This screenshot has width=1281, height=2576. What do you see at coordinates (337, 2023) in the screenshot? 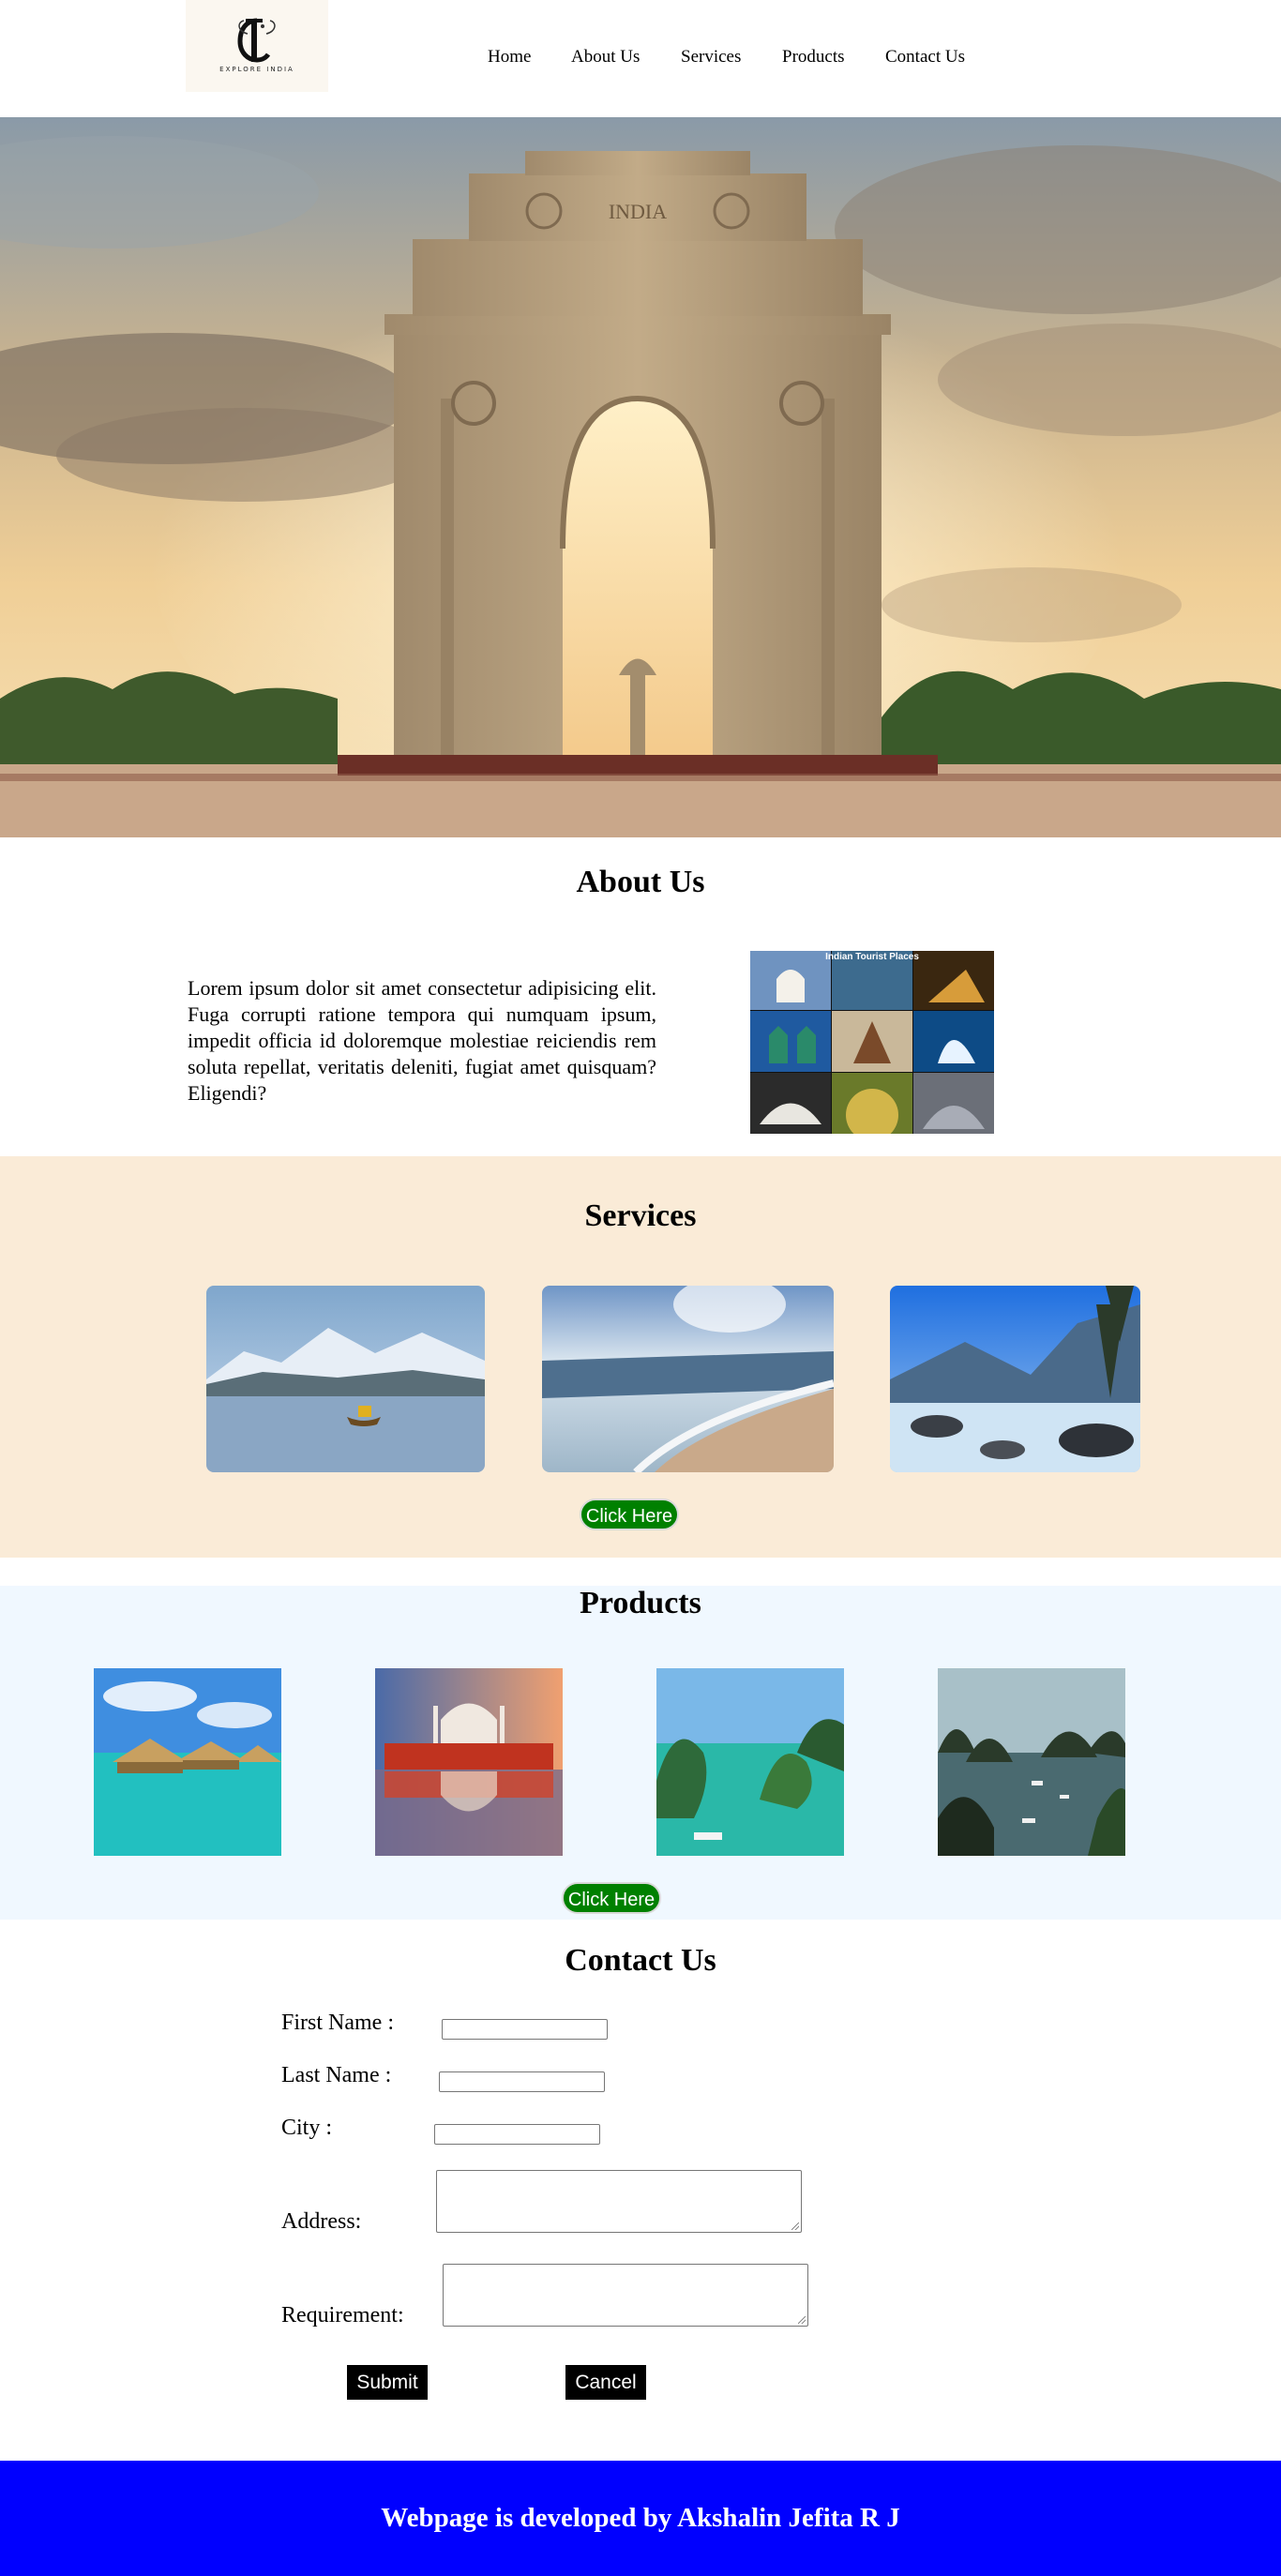
I see `first-name-label: First Name :` at bounding box center [337, 2023].